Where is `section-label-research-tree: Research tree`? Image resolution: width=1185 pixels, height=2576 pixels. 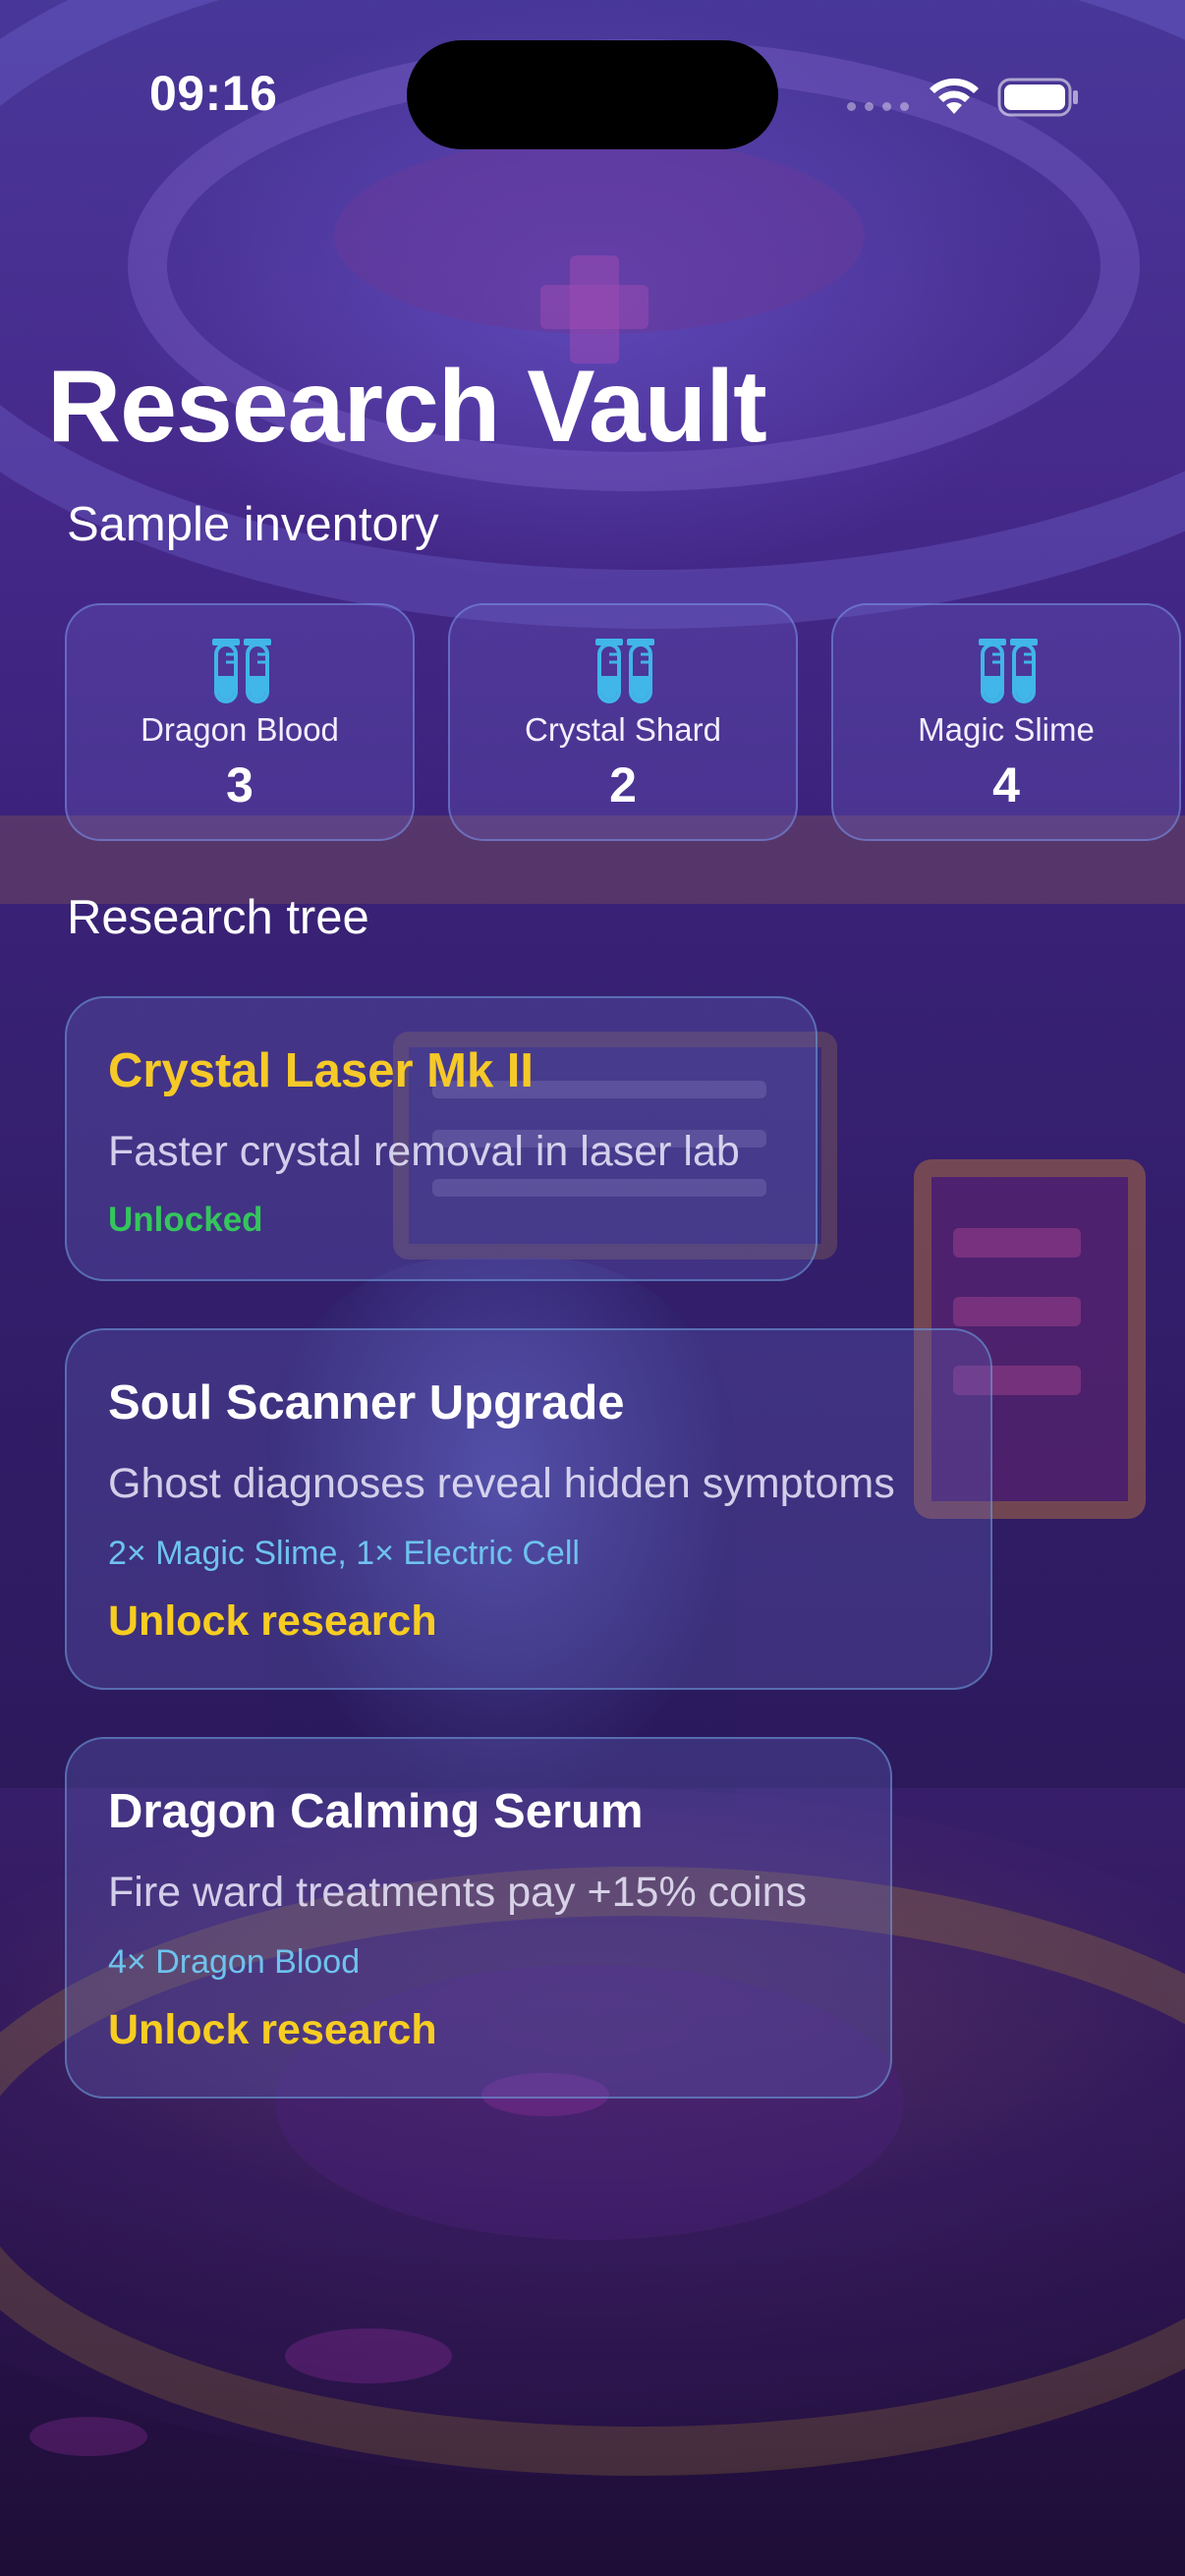 section-label-research-tree: Research tree is located at coordinates (218, 917).